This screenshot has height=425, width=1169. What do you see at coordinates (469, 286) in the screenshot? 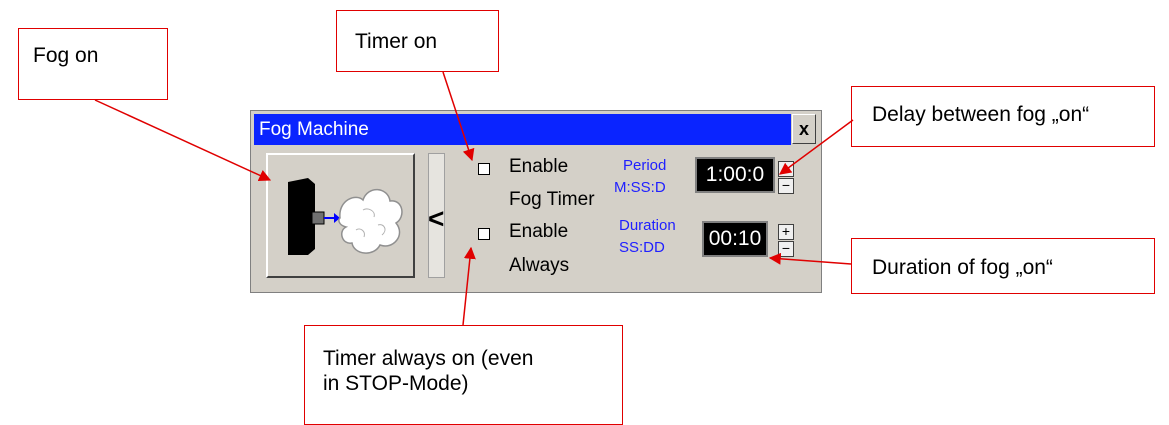
I see `arrow-timer-always` at bounding box center [469, 286].